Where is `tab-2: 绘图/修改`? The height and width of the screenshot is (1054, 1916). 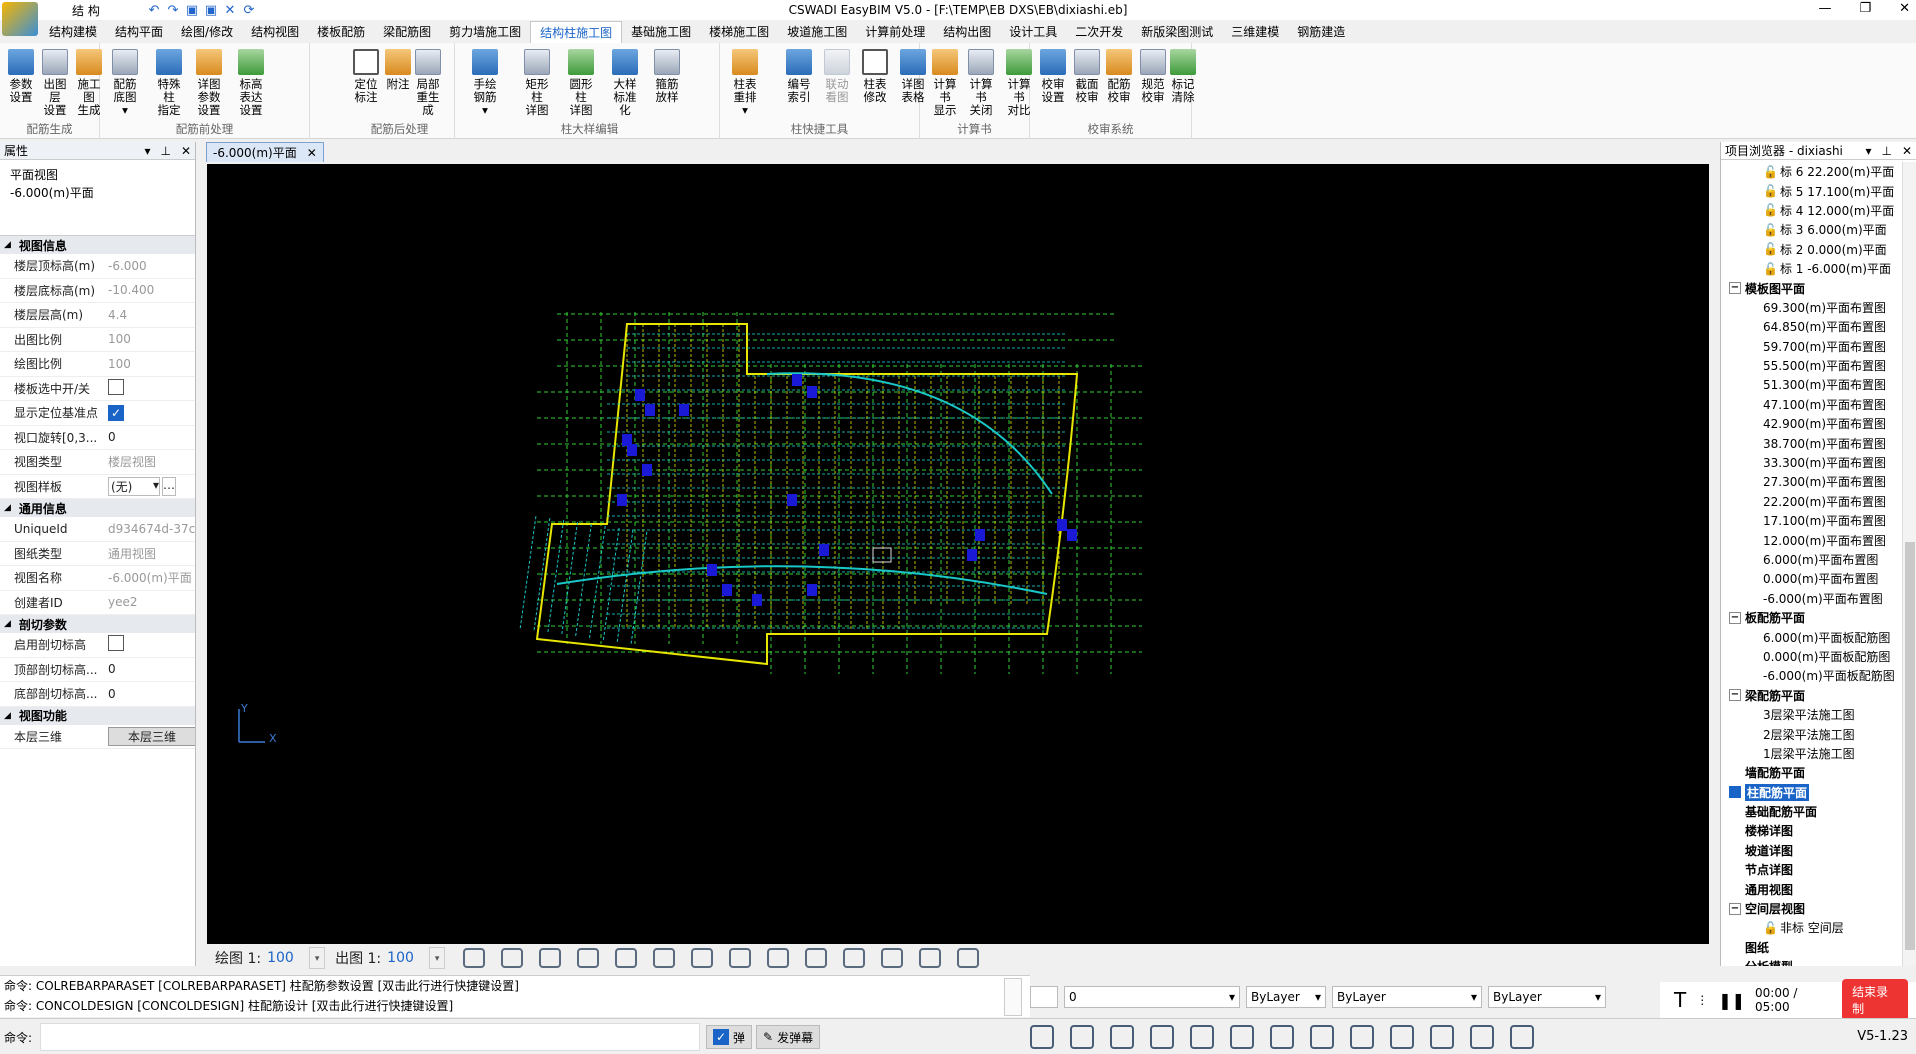
tab-2: 绘图/修改 is located at coordinates (207, 32).